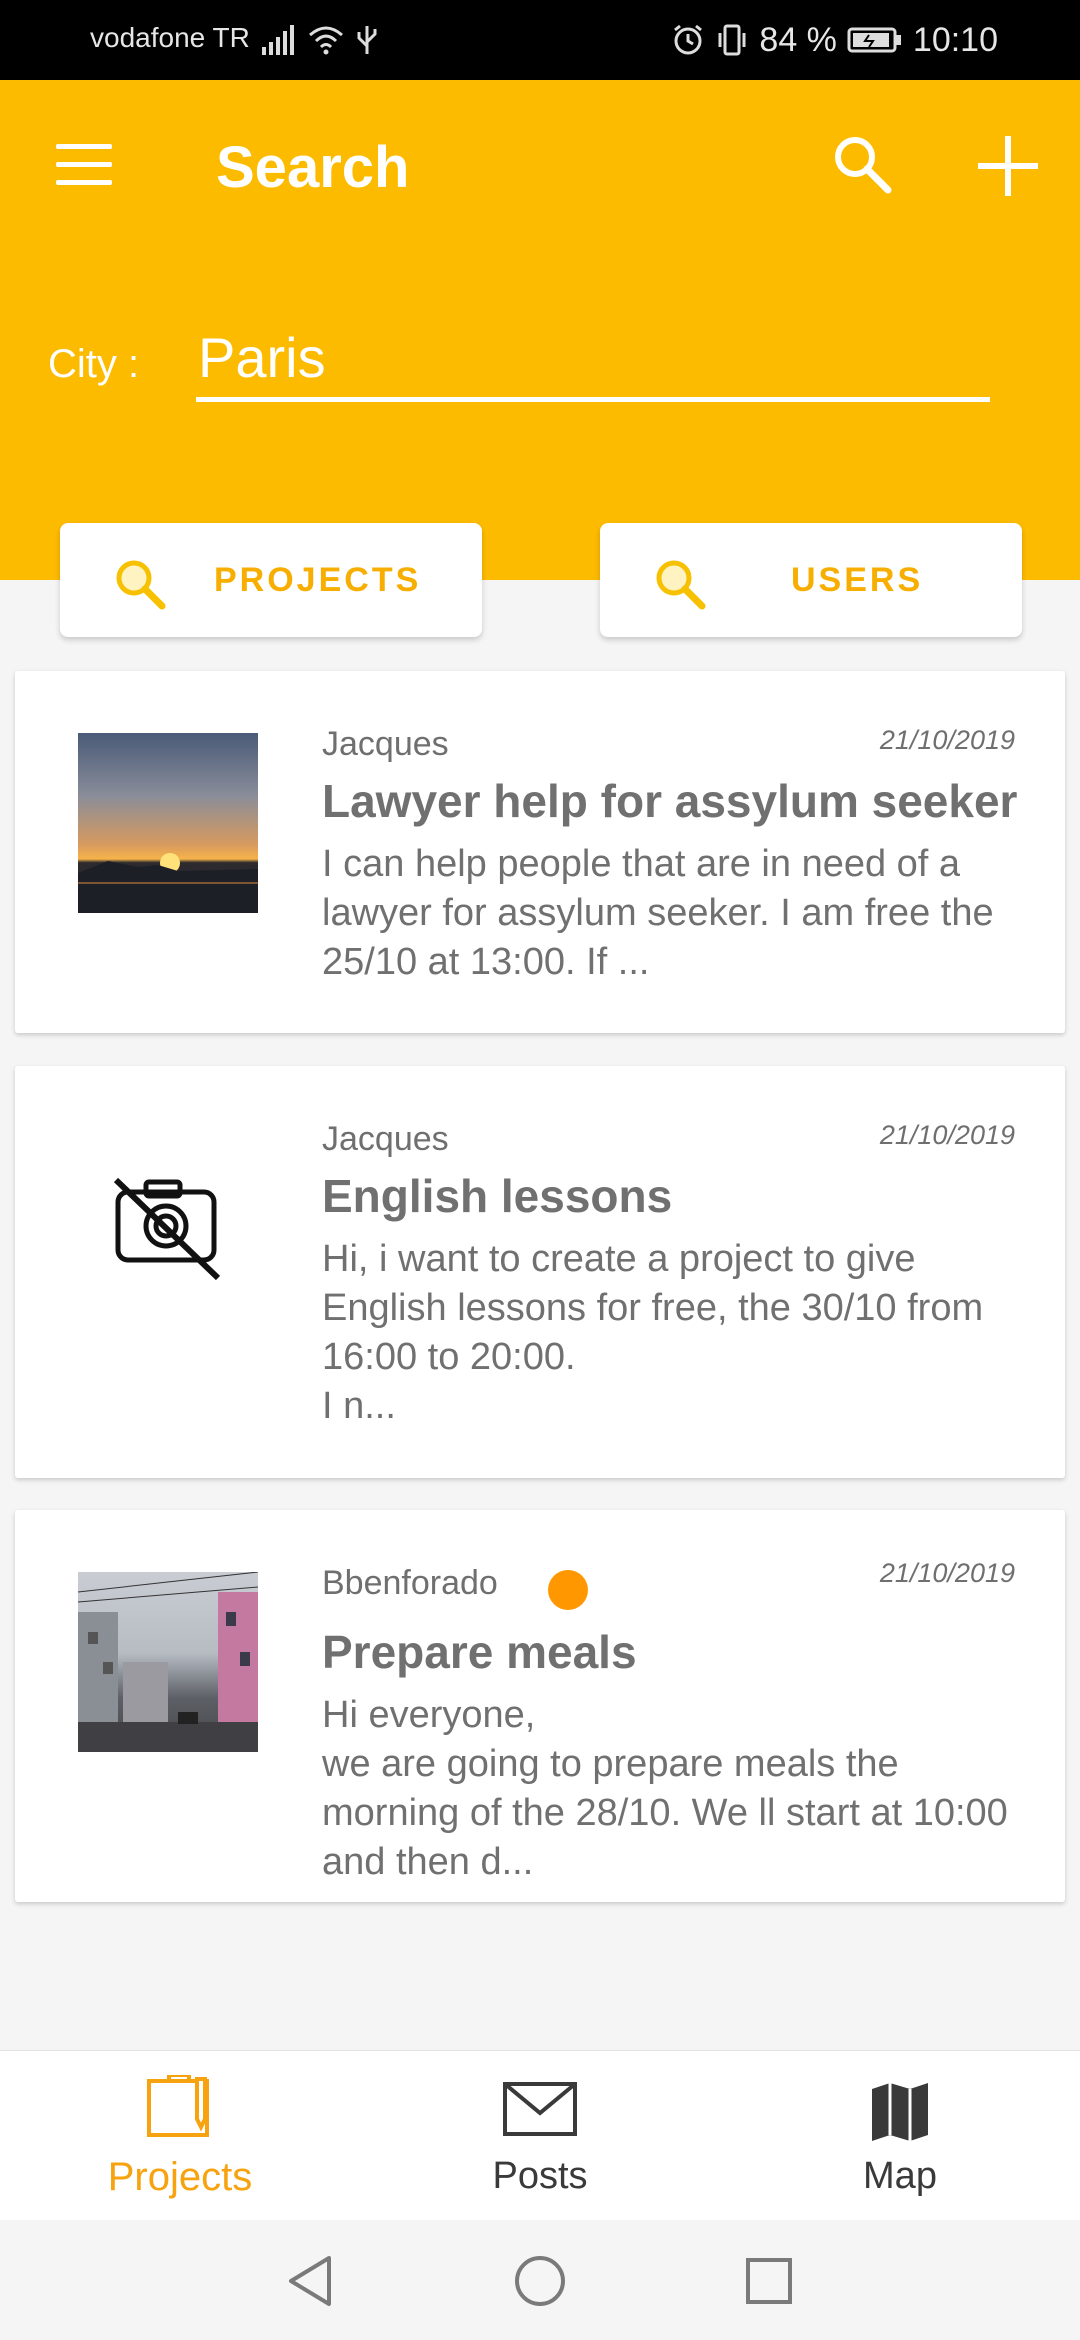 This screenshot has height=2340, width=1080. I want to click on carrier-name: vodafone TR, so click(170, 37).